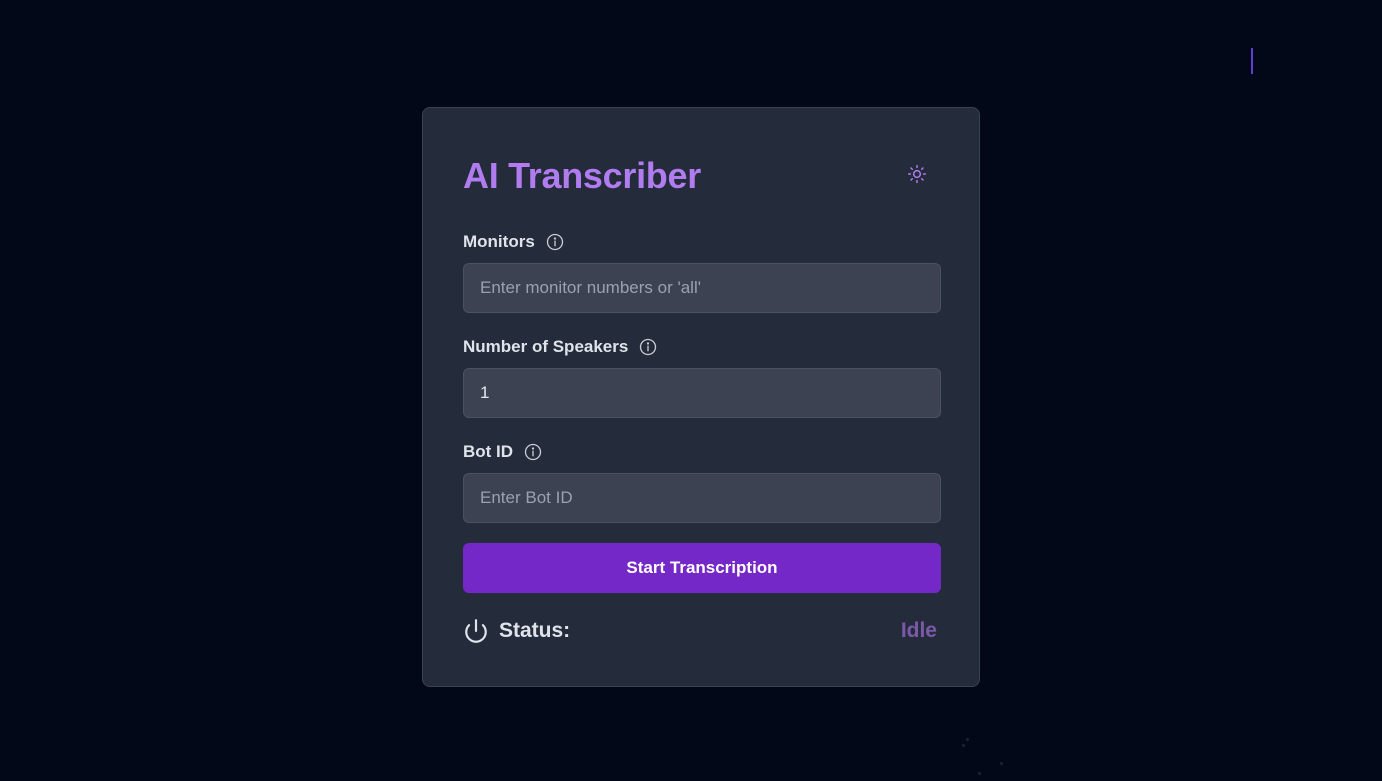 The image size is (1382, 781). I want to click on status-value: Idle, so click(918, 630).